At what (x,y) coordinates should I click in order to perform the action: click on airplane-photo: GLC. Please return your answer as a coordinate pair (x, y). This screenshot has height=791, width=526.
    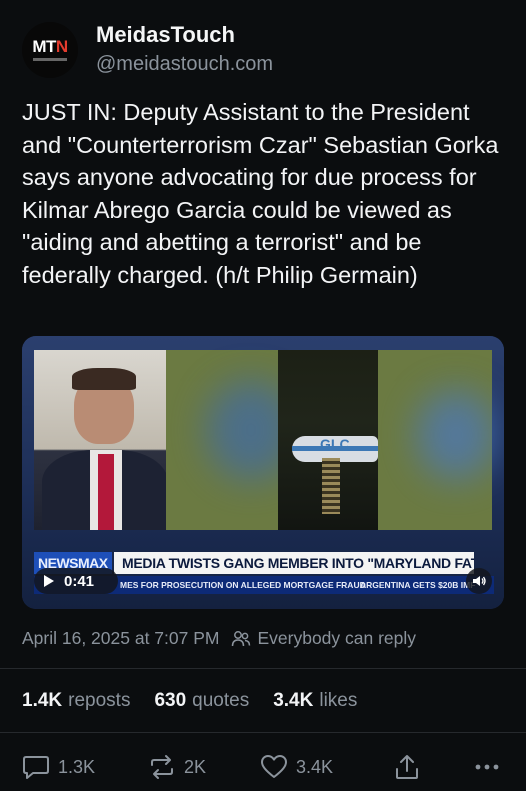
    Looking at the image, I should click on (328, 440).